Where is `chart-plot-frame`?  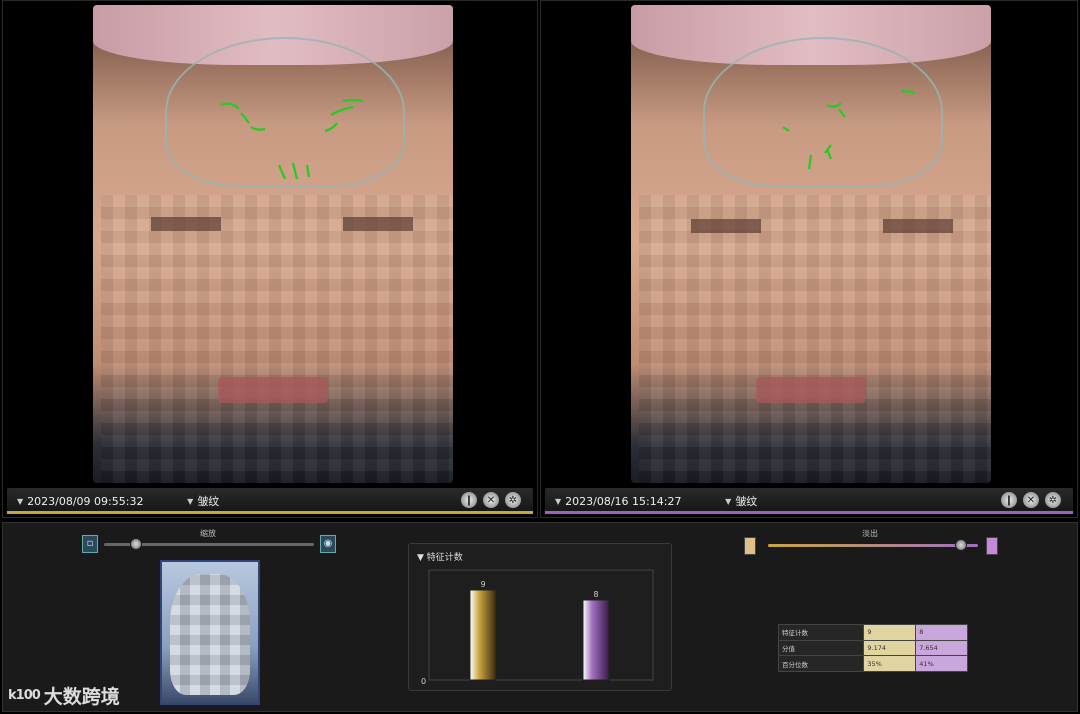 chart-plot-frame is located at coordinates (541, 625).